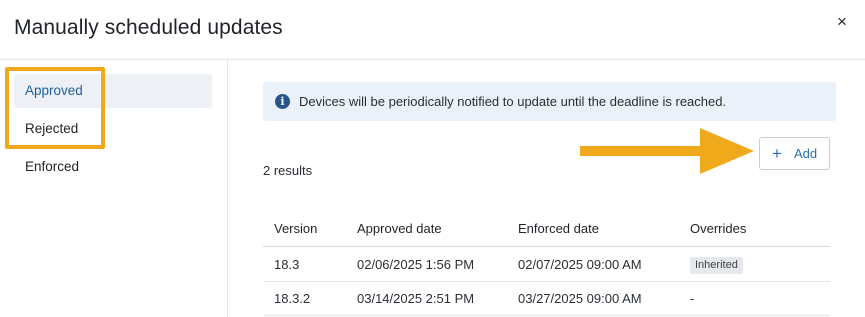  What do you see at coordinates (806, 153) in the screenshot?
I see `add-button-label: Add` at bounding box center [806, 153].